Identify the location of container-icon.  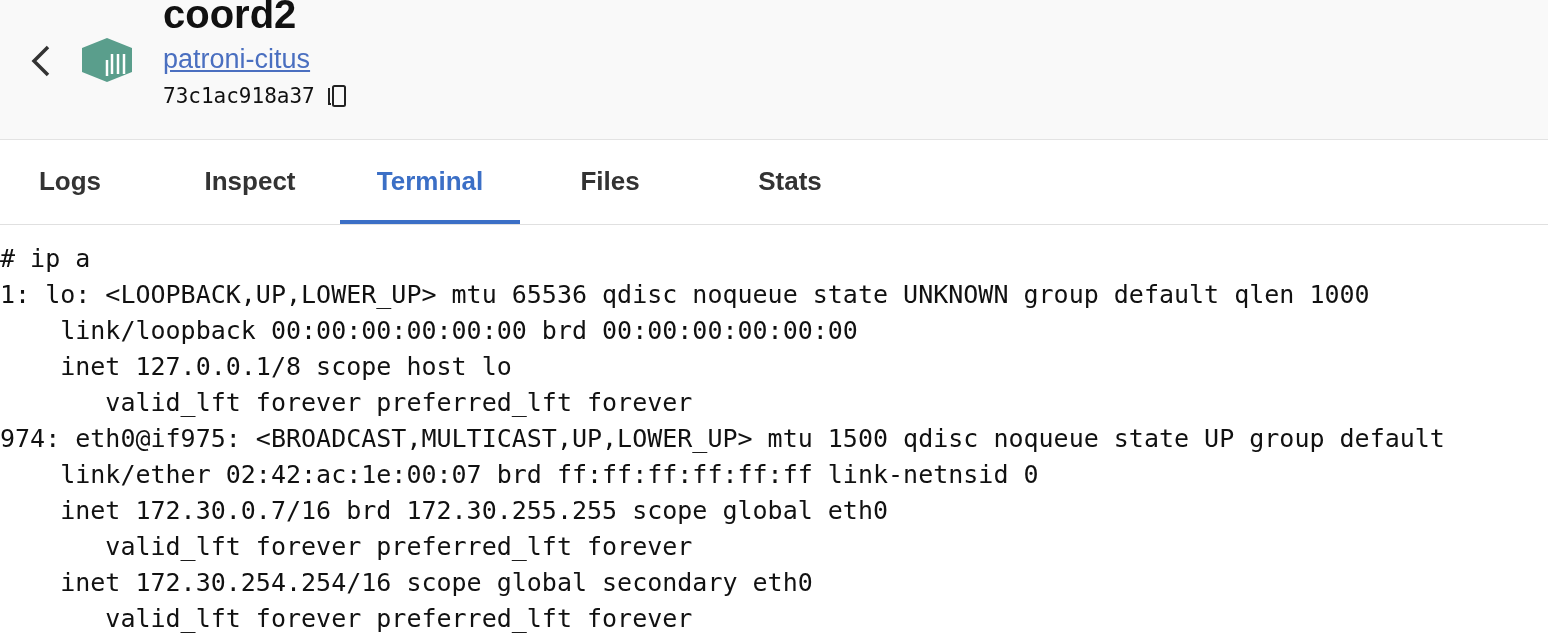
(107, 60).